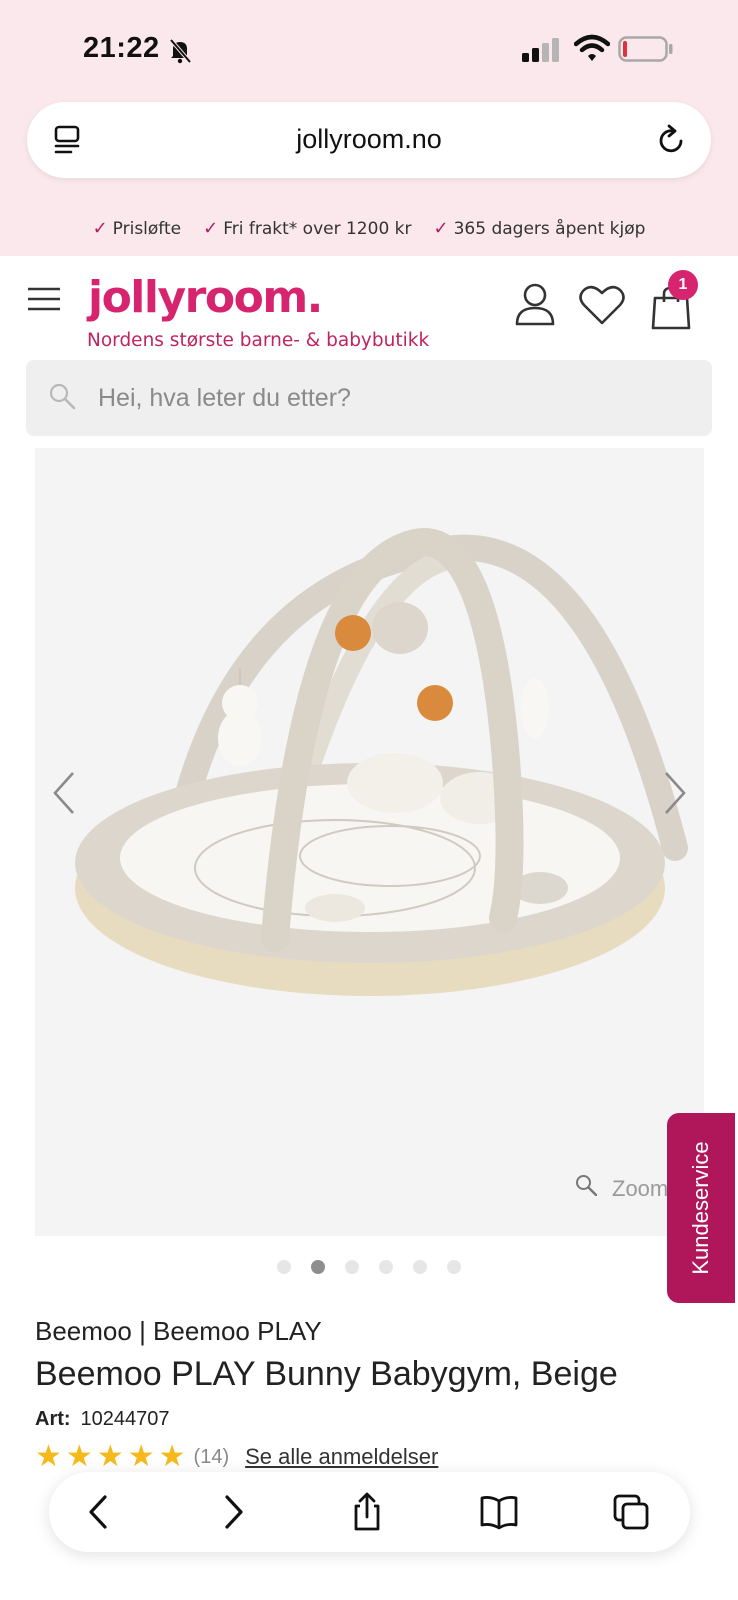 This screenshot has height=1600, width=738. Describe the element at coordinates (205, 297) in the screenshot. I see `site-logo: jollyroom.` at that location.